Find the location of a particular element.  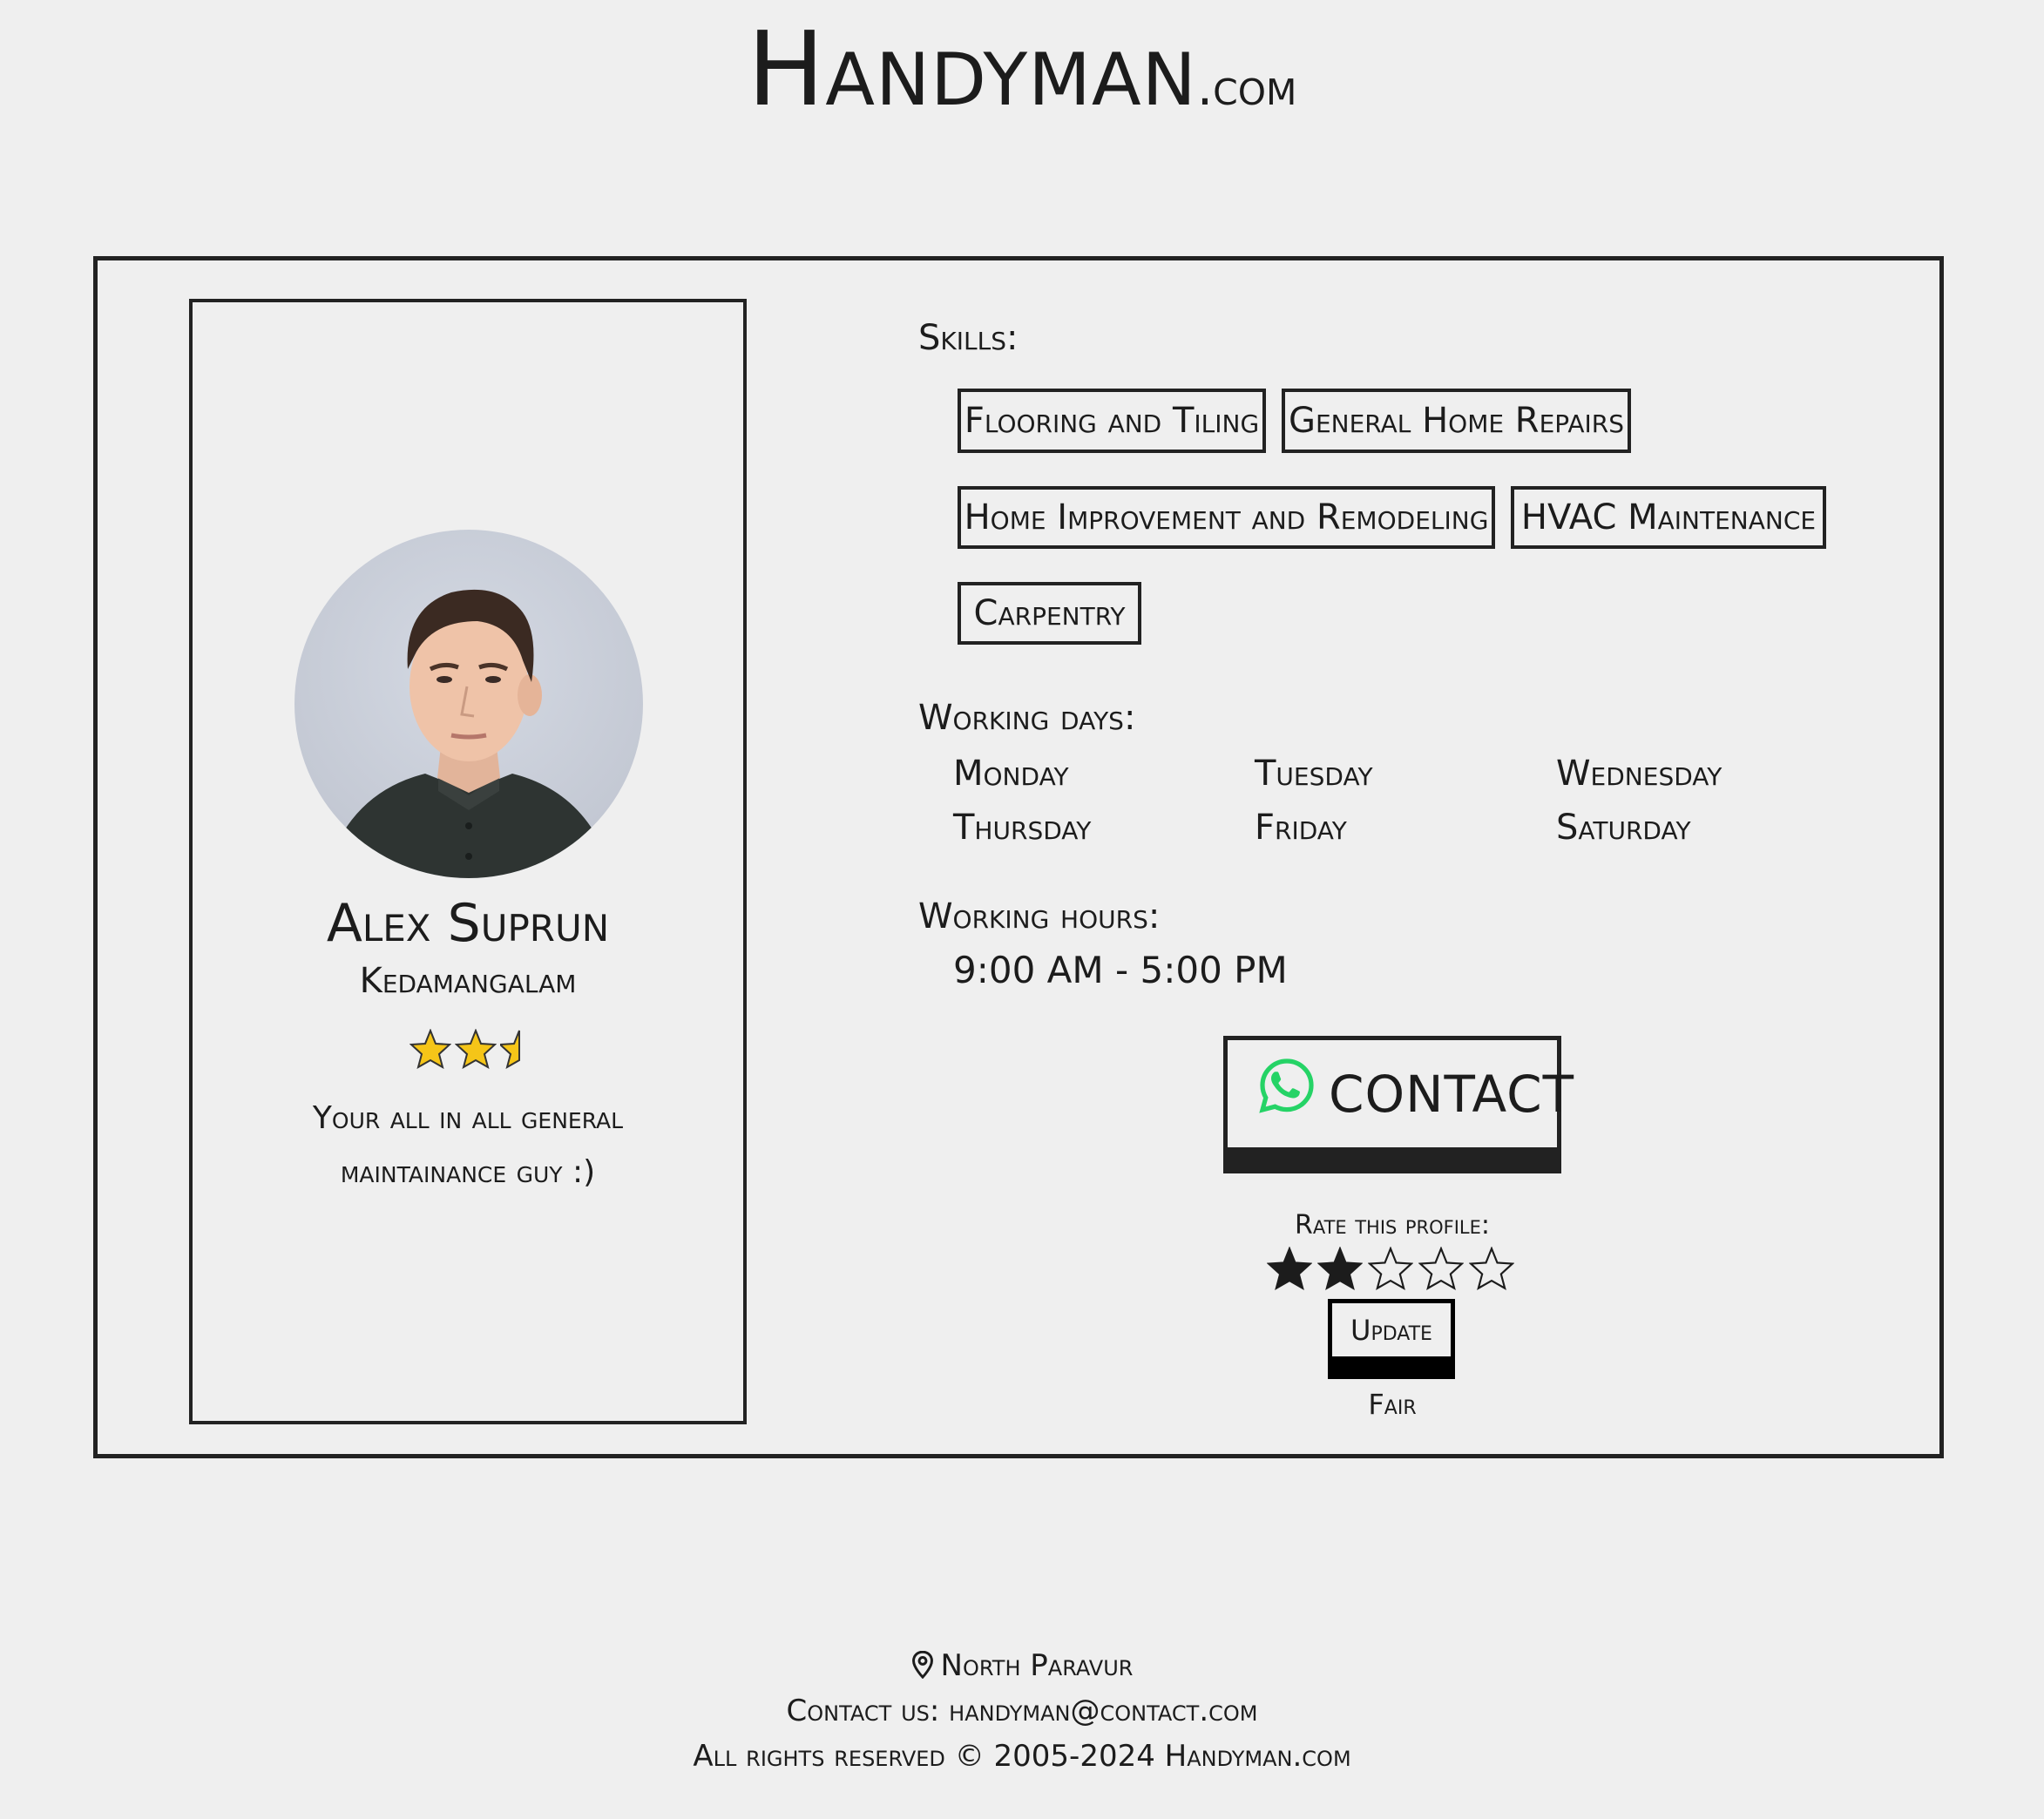

footer-location: North Paravur is located at coordinates (1022, 1665).